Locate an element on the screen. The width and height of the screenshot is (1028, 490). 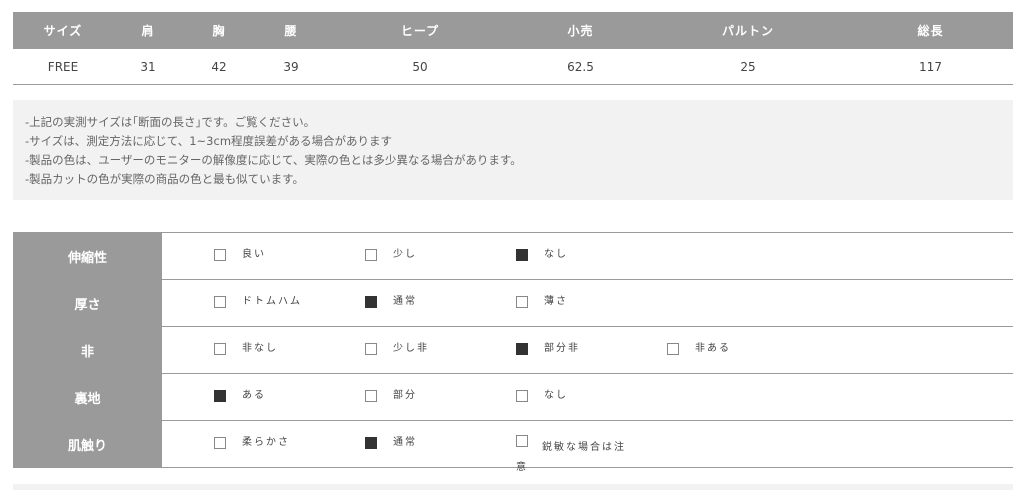
option-label: ドトムハム is located at coordinates (272, 301).